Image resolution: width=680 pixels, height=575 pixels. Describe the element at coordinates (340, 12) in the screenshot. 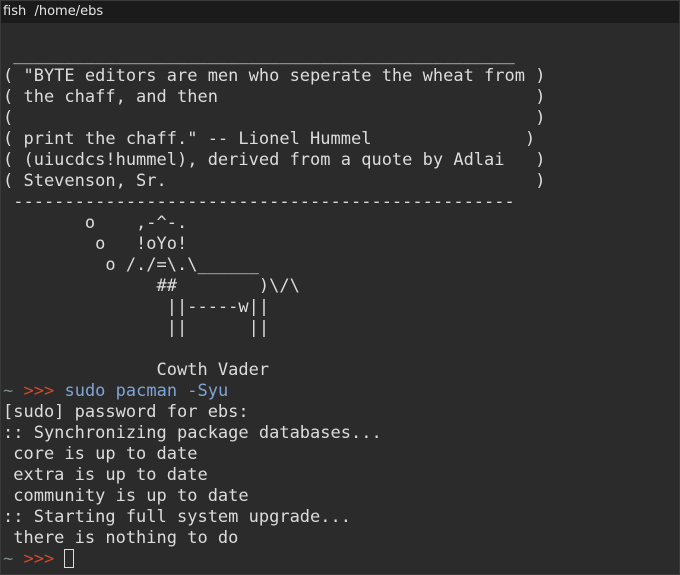

I see `window-title: fish /home/ebs` at that location.